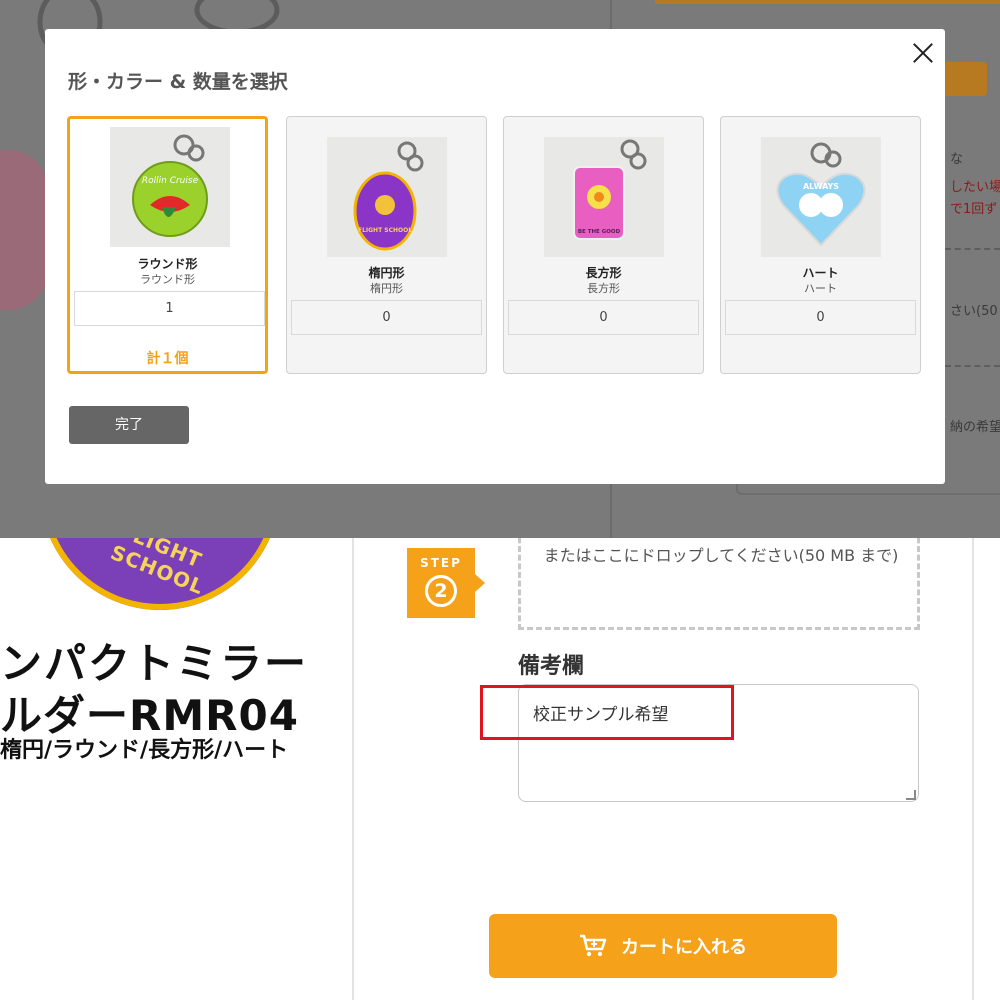 The height and width of the screenshot is (1000, 1000). I want to click on dim-orange-bar, so click(827, 2).